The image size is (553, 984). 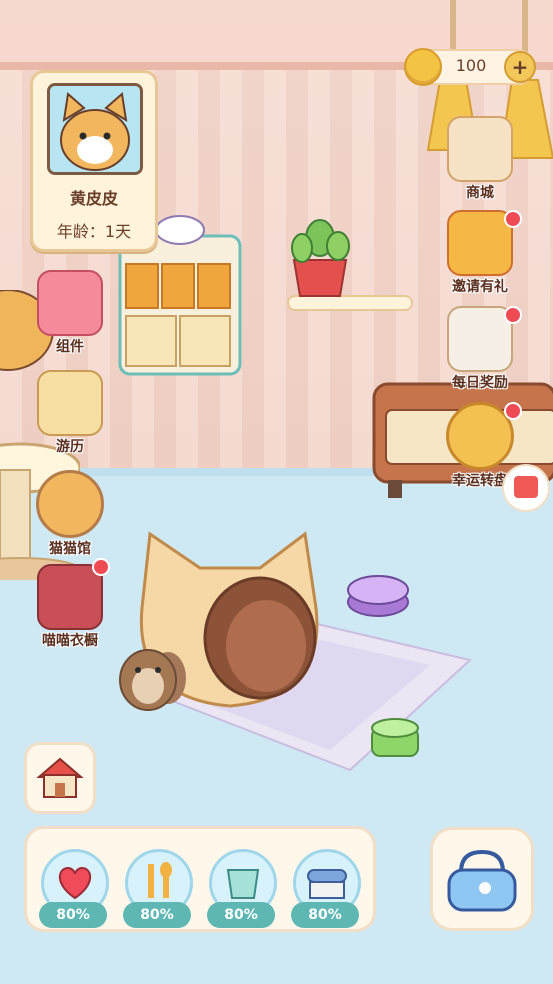 I want to click on stat-water: 80%, so click(x=242, y=886).